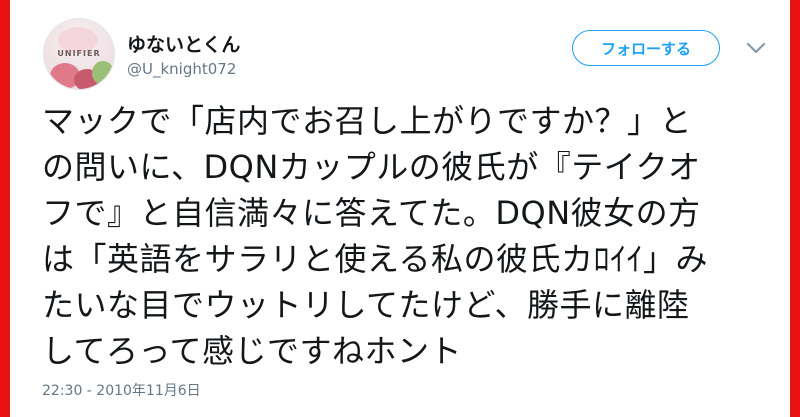 The width and height of the screenshot is (800, 417). Describe the element at coordinates (756, 48) in the screenshot. I see `chevron-down-icon` at that location.